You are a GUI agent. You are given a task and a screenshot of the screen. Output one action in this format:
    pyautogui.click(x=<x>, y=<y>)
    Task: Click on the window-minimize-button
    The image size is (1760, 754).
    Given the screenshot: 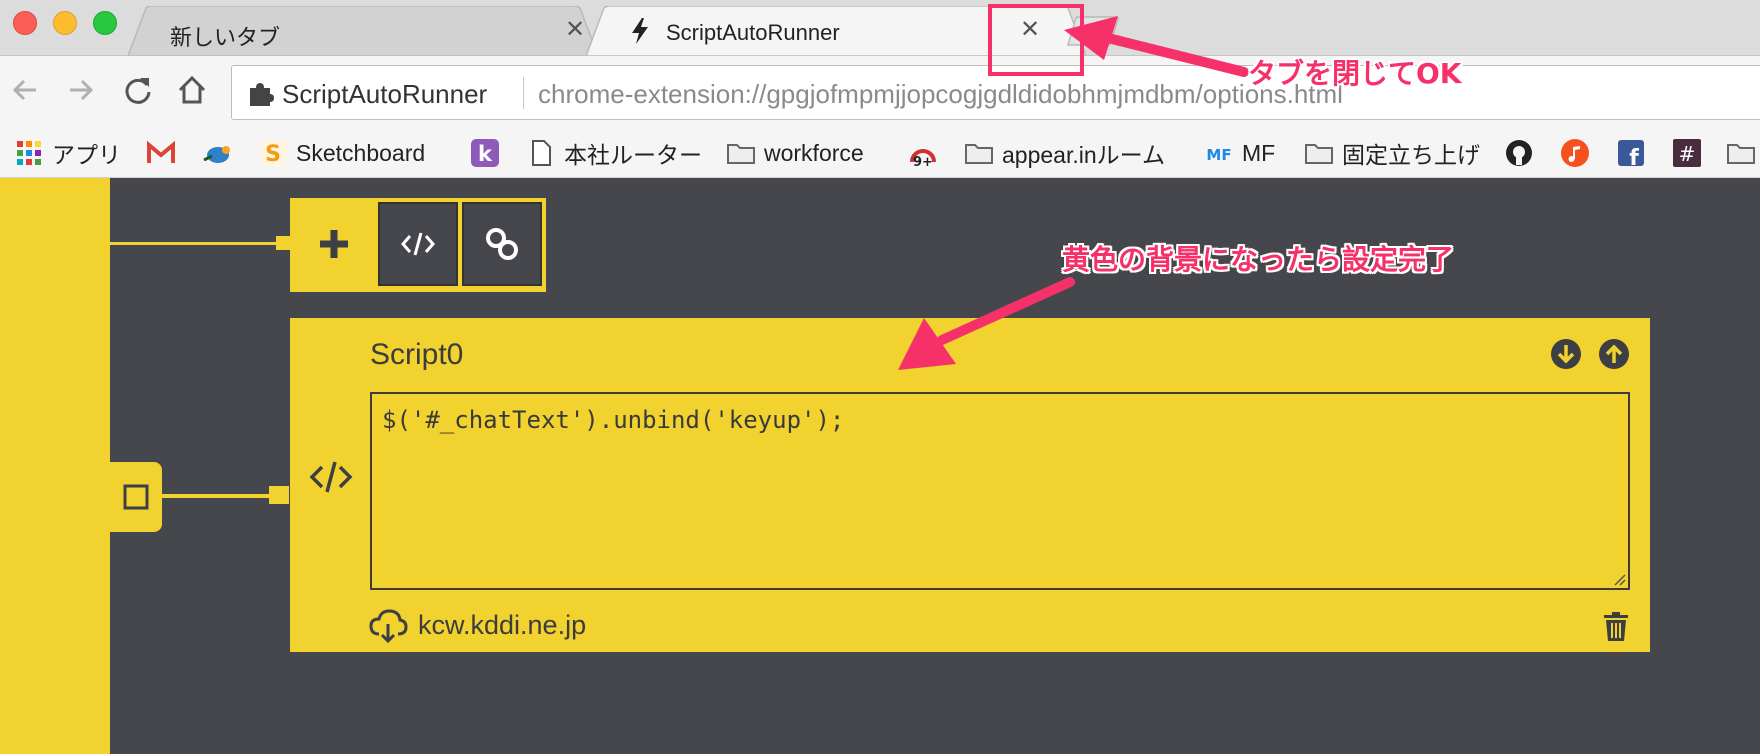 What is the action you would take?
    pyautogui.click(x=65, y=23)
    